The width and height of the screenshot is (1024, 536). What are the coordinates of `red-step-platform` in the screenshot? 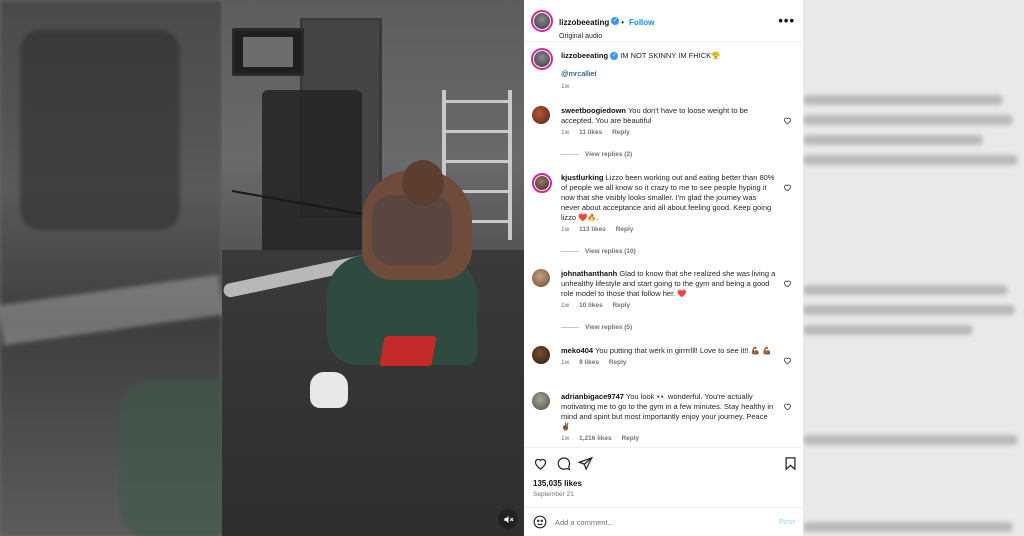 It's located at (408, 351).